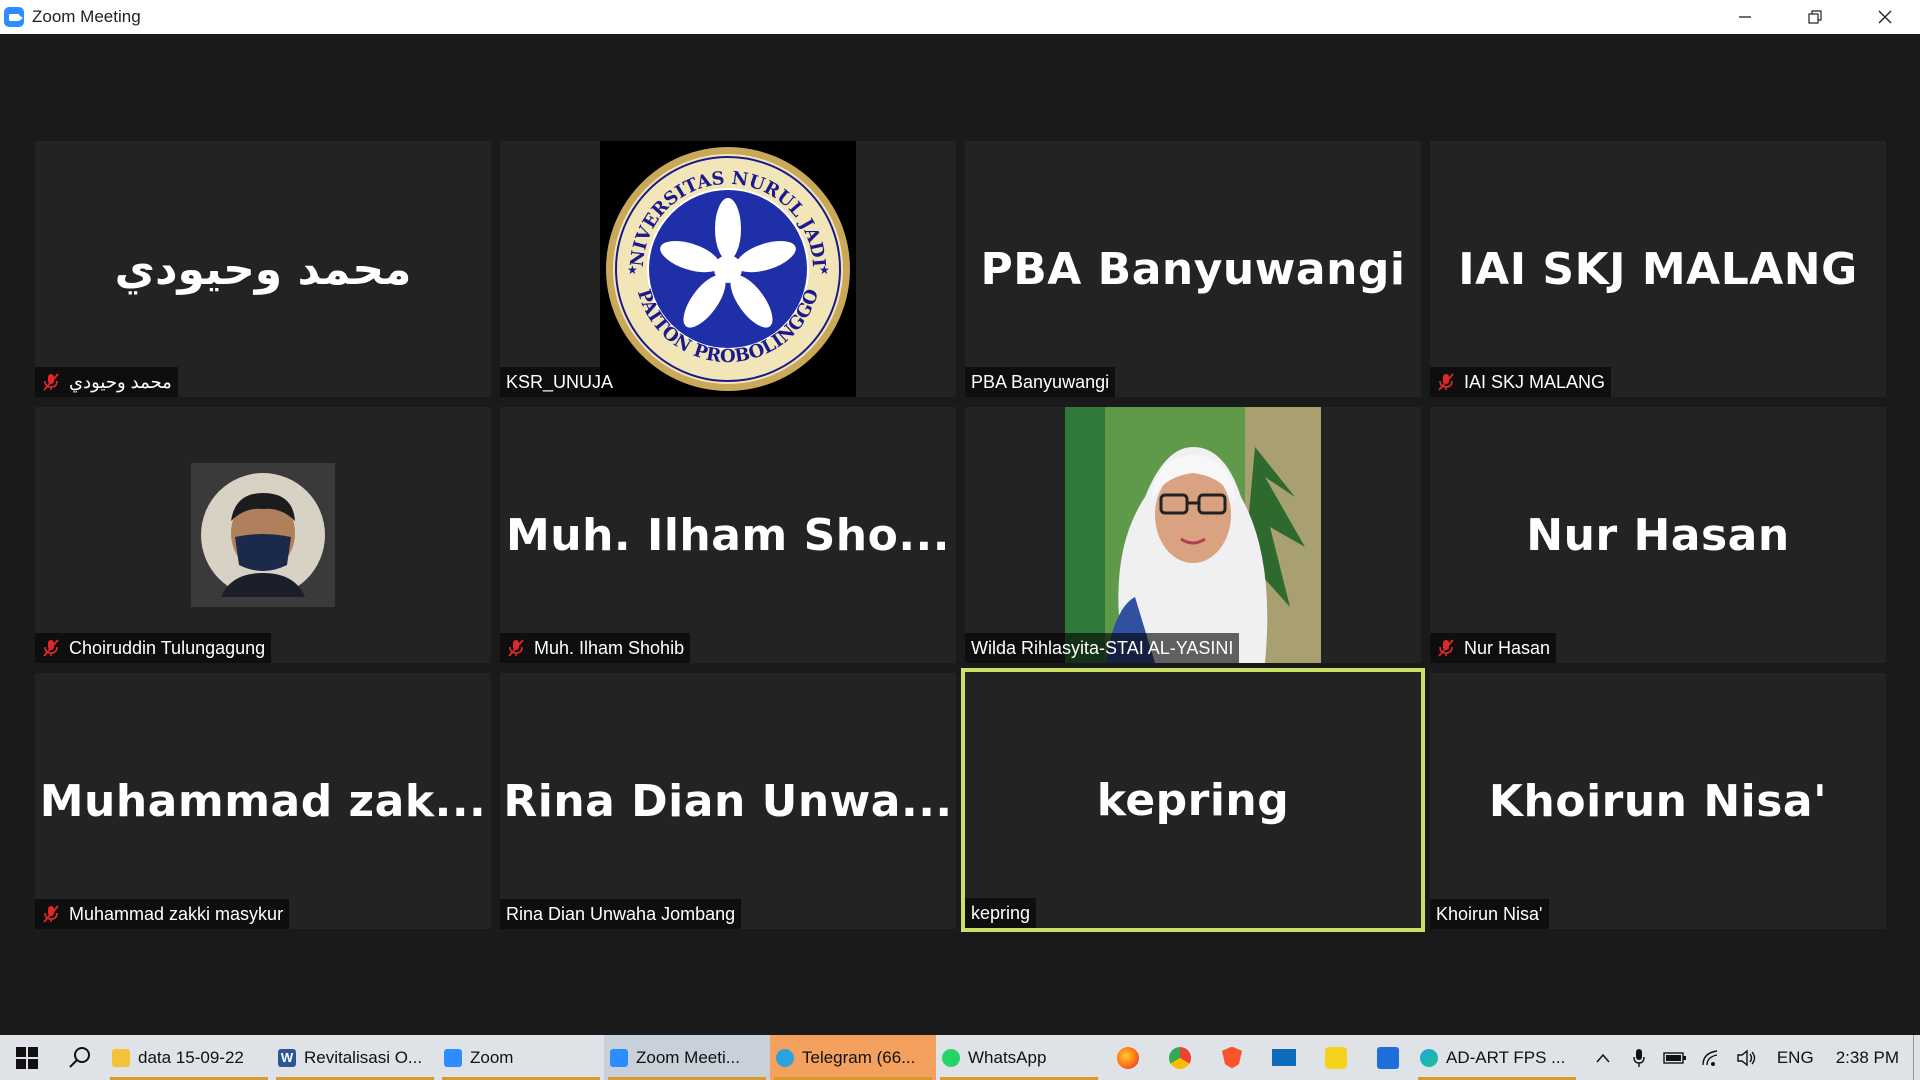 Image resolution: width=1920 pixels, height=1080 pixels. I want to click on participant-tile: محمد وحيودي محمد وحيودي, so click(263, 269).